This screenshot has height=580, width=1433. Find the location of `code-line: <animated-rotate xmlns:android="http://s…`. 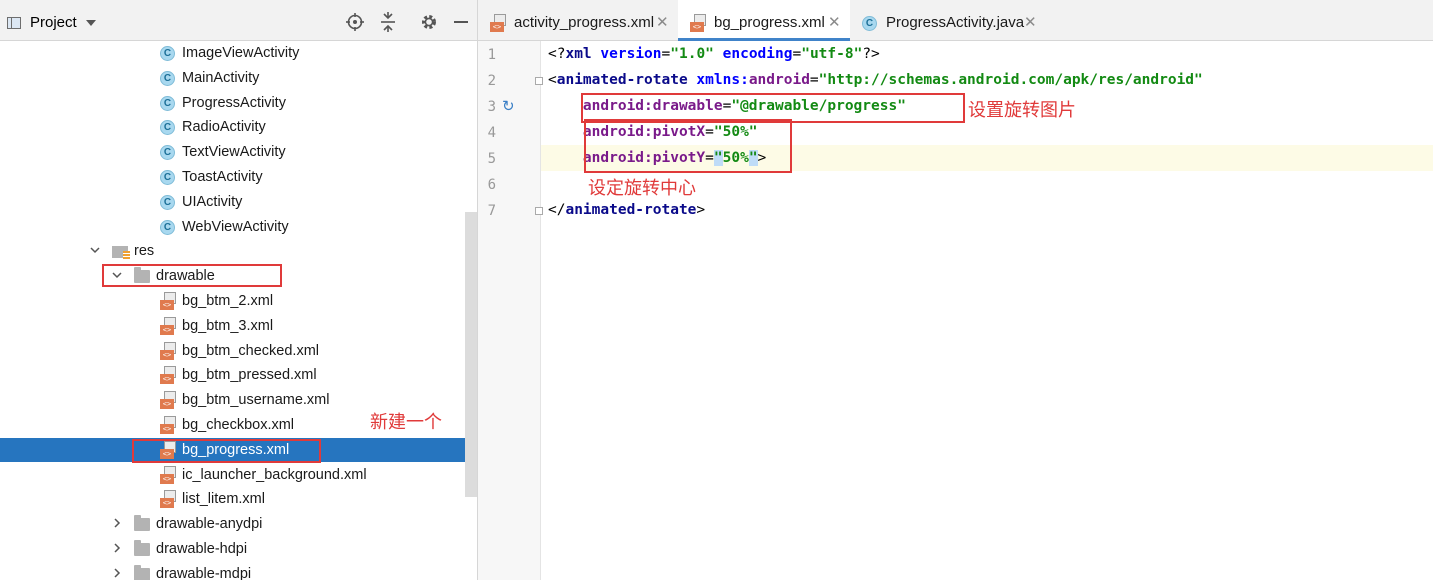

code-line: <animated-rotate xmlns:android="http://s… is located at coordinates (875, 80).